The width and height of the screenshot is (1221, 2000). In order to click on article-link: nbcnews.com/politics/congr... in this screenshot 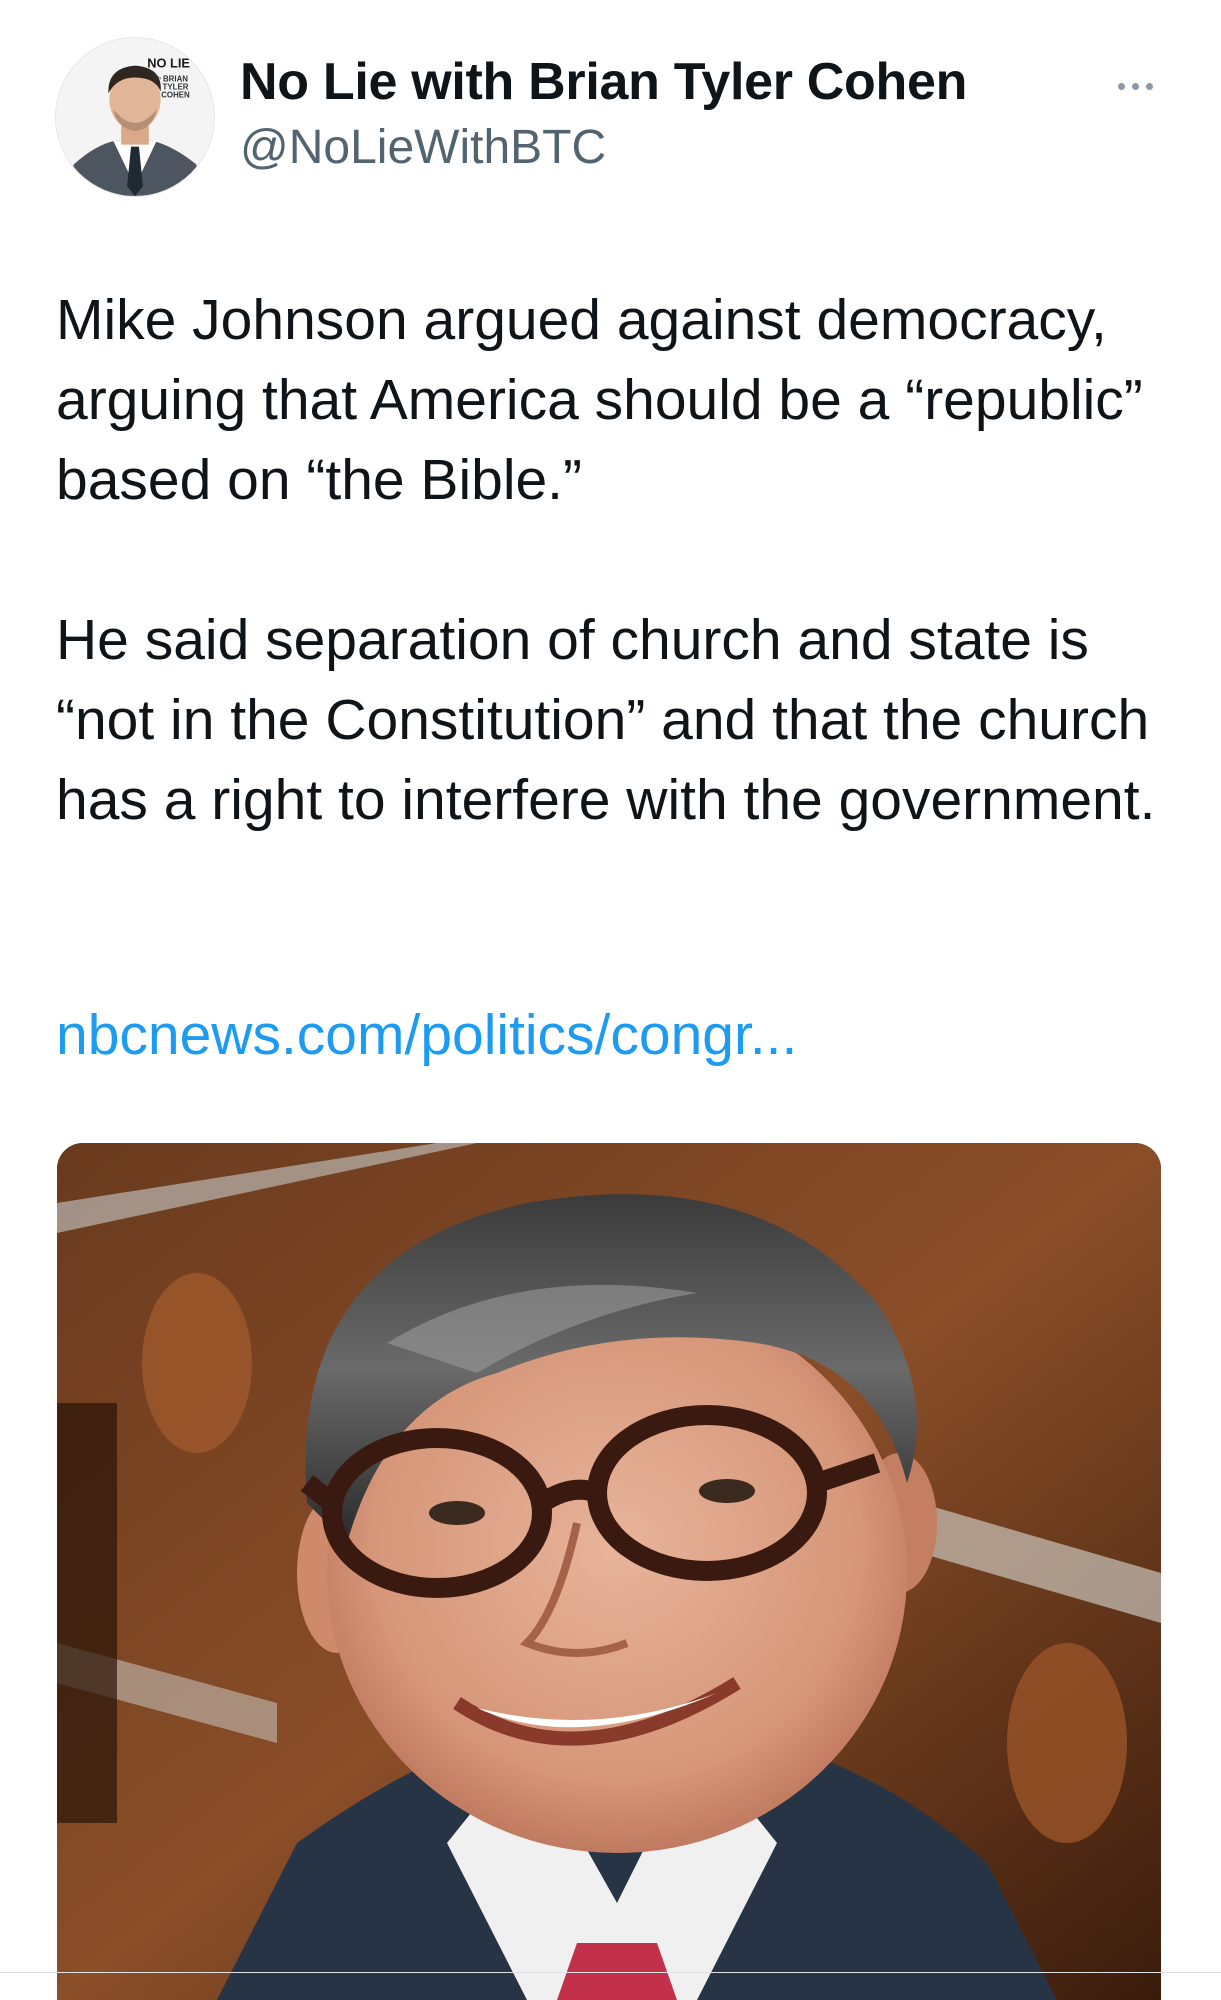, I will do `click(426, 1035)`.